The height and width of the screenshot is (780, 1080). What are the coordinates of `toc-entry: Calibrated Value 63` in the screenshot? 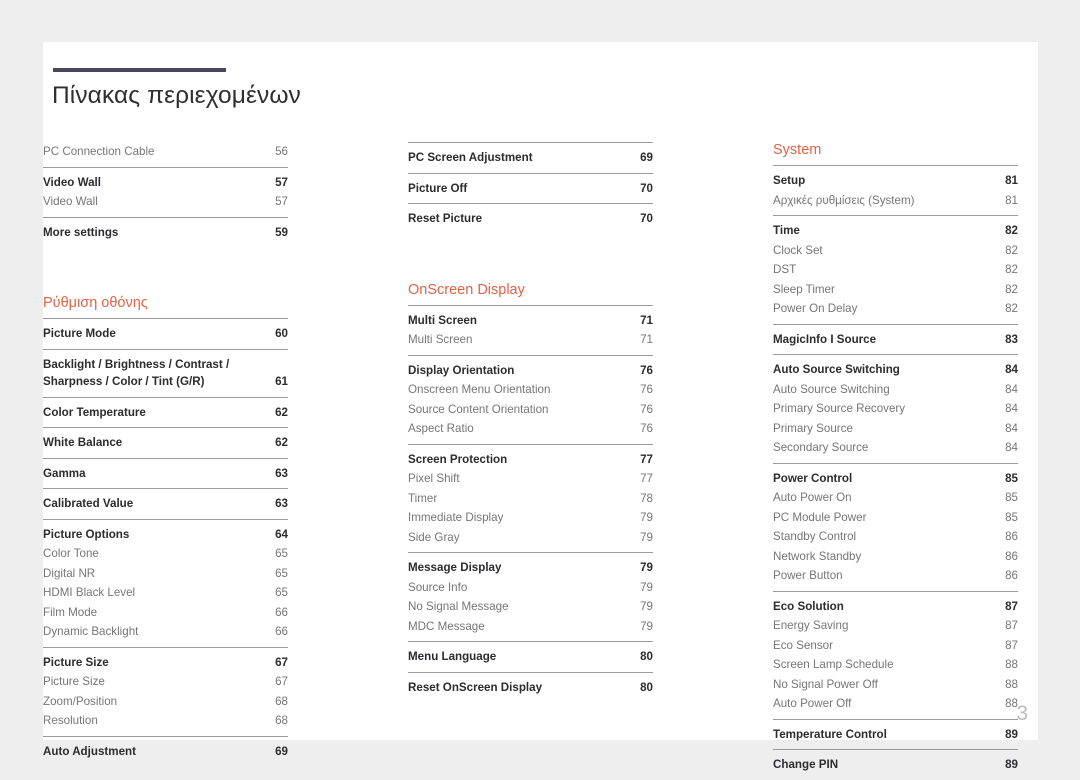 It's located at (165, 504).